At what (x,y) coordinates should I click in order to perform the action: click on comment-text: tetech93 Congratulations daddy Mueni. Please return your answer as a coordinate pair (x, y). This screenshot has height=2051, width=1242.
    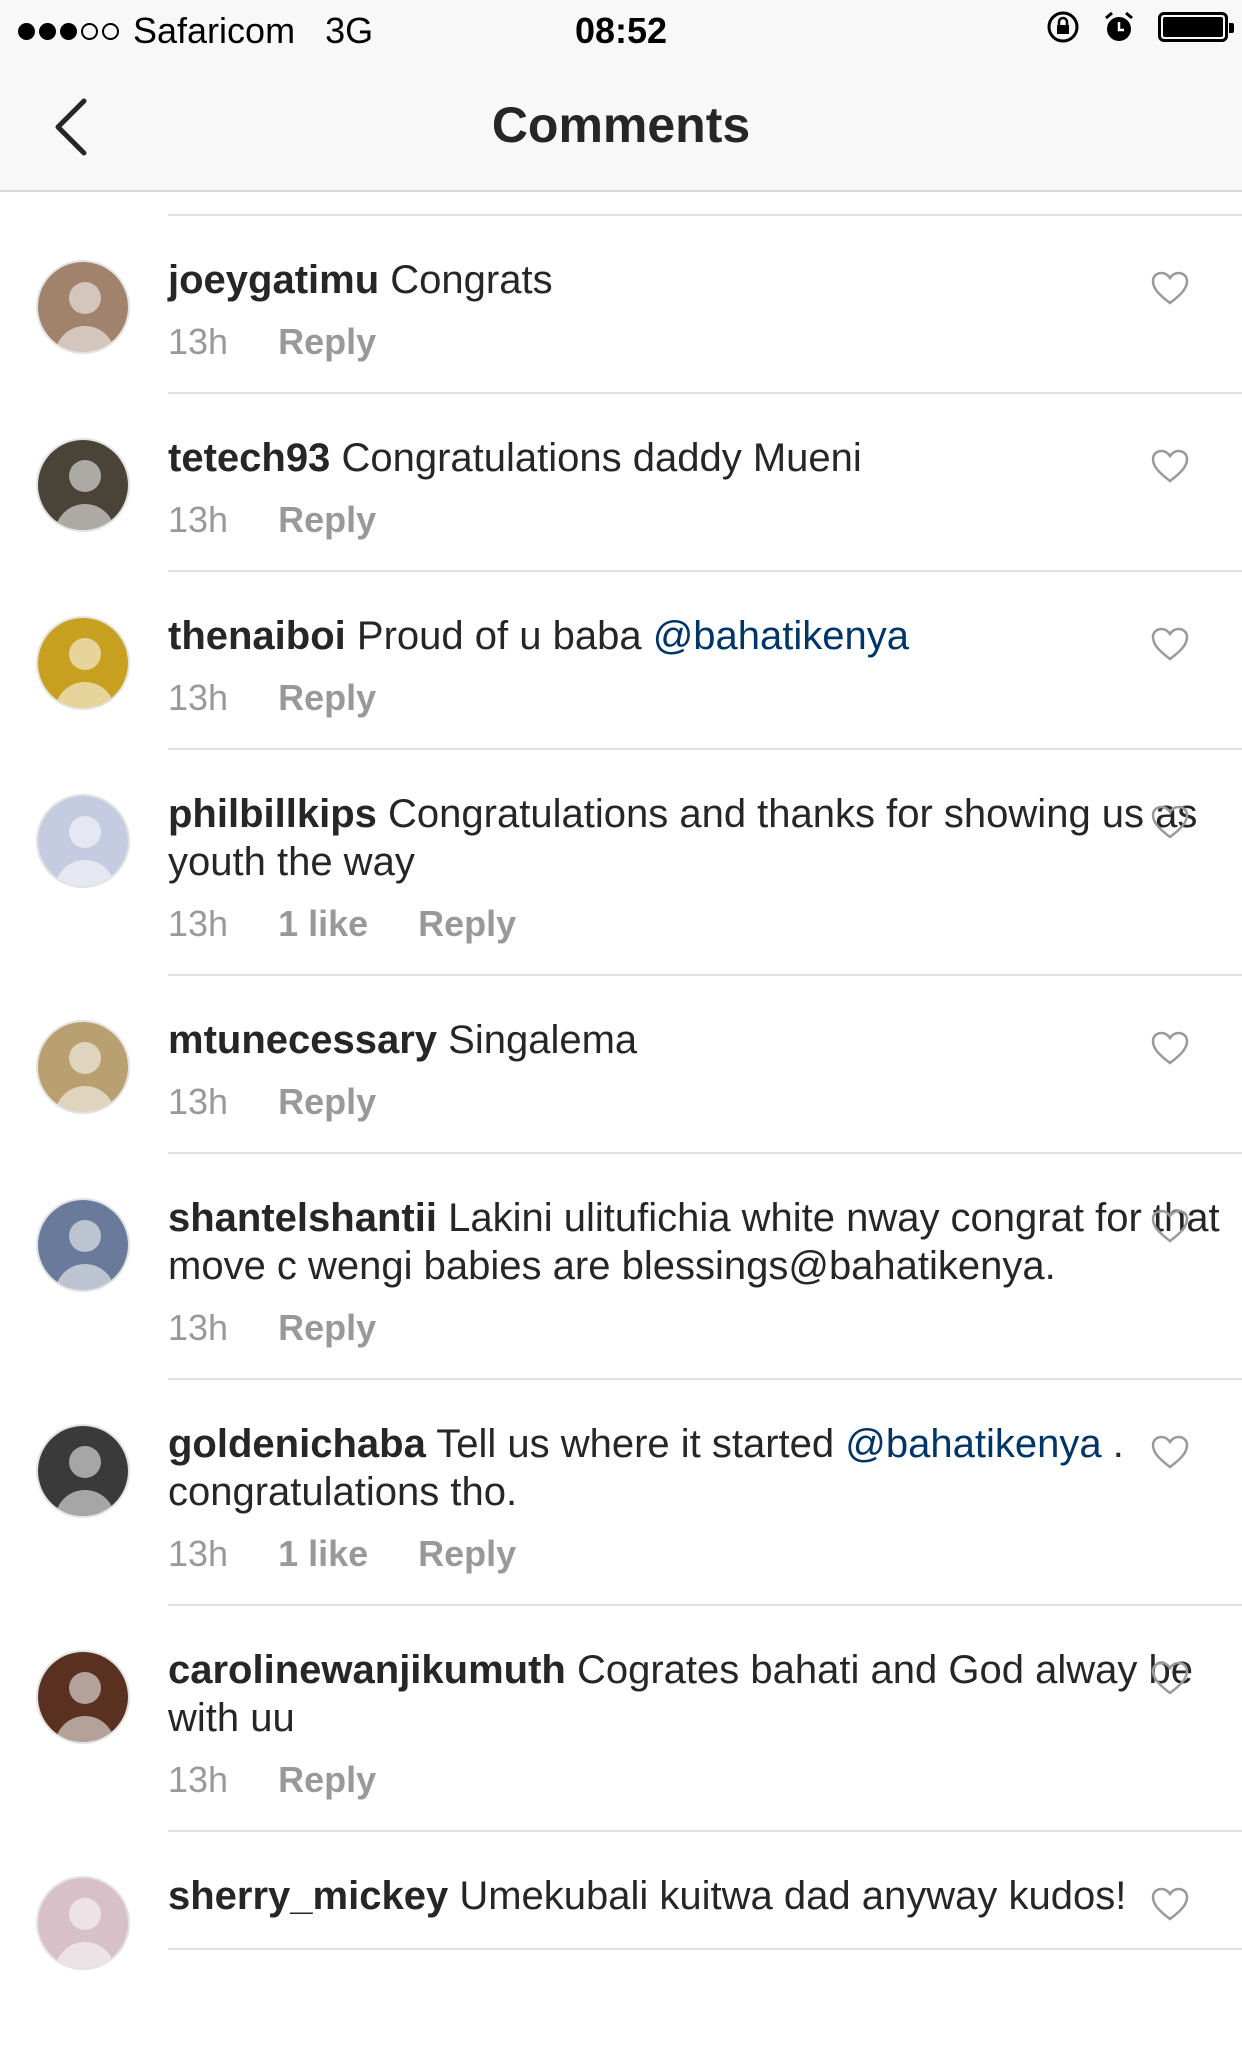
    Looking at the image, I should click on (705, 458).